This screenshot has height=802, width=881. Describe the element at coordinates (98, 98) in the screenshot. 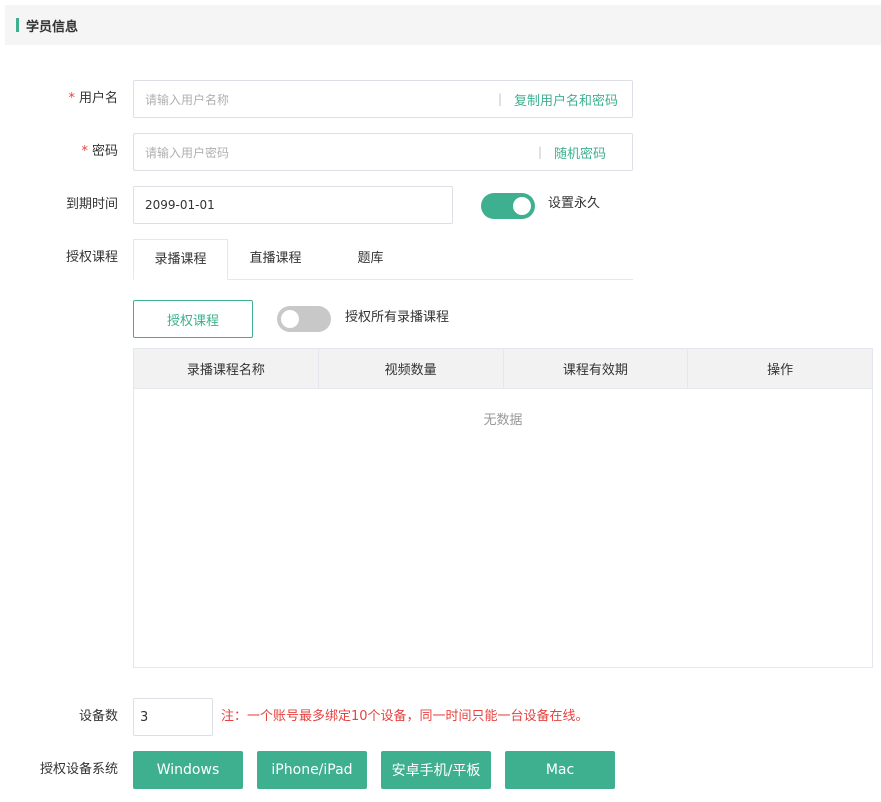

I see `username-label-text: 用户名` at that location.